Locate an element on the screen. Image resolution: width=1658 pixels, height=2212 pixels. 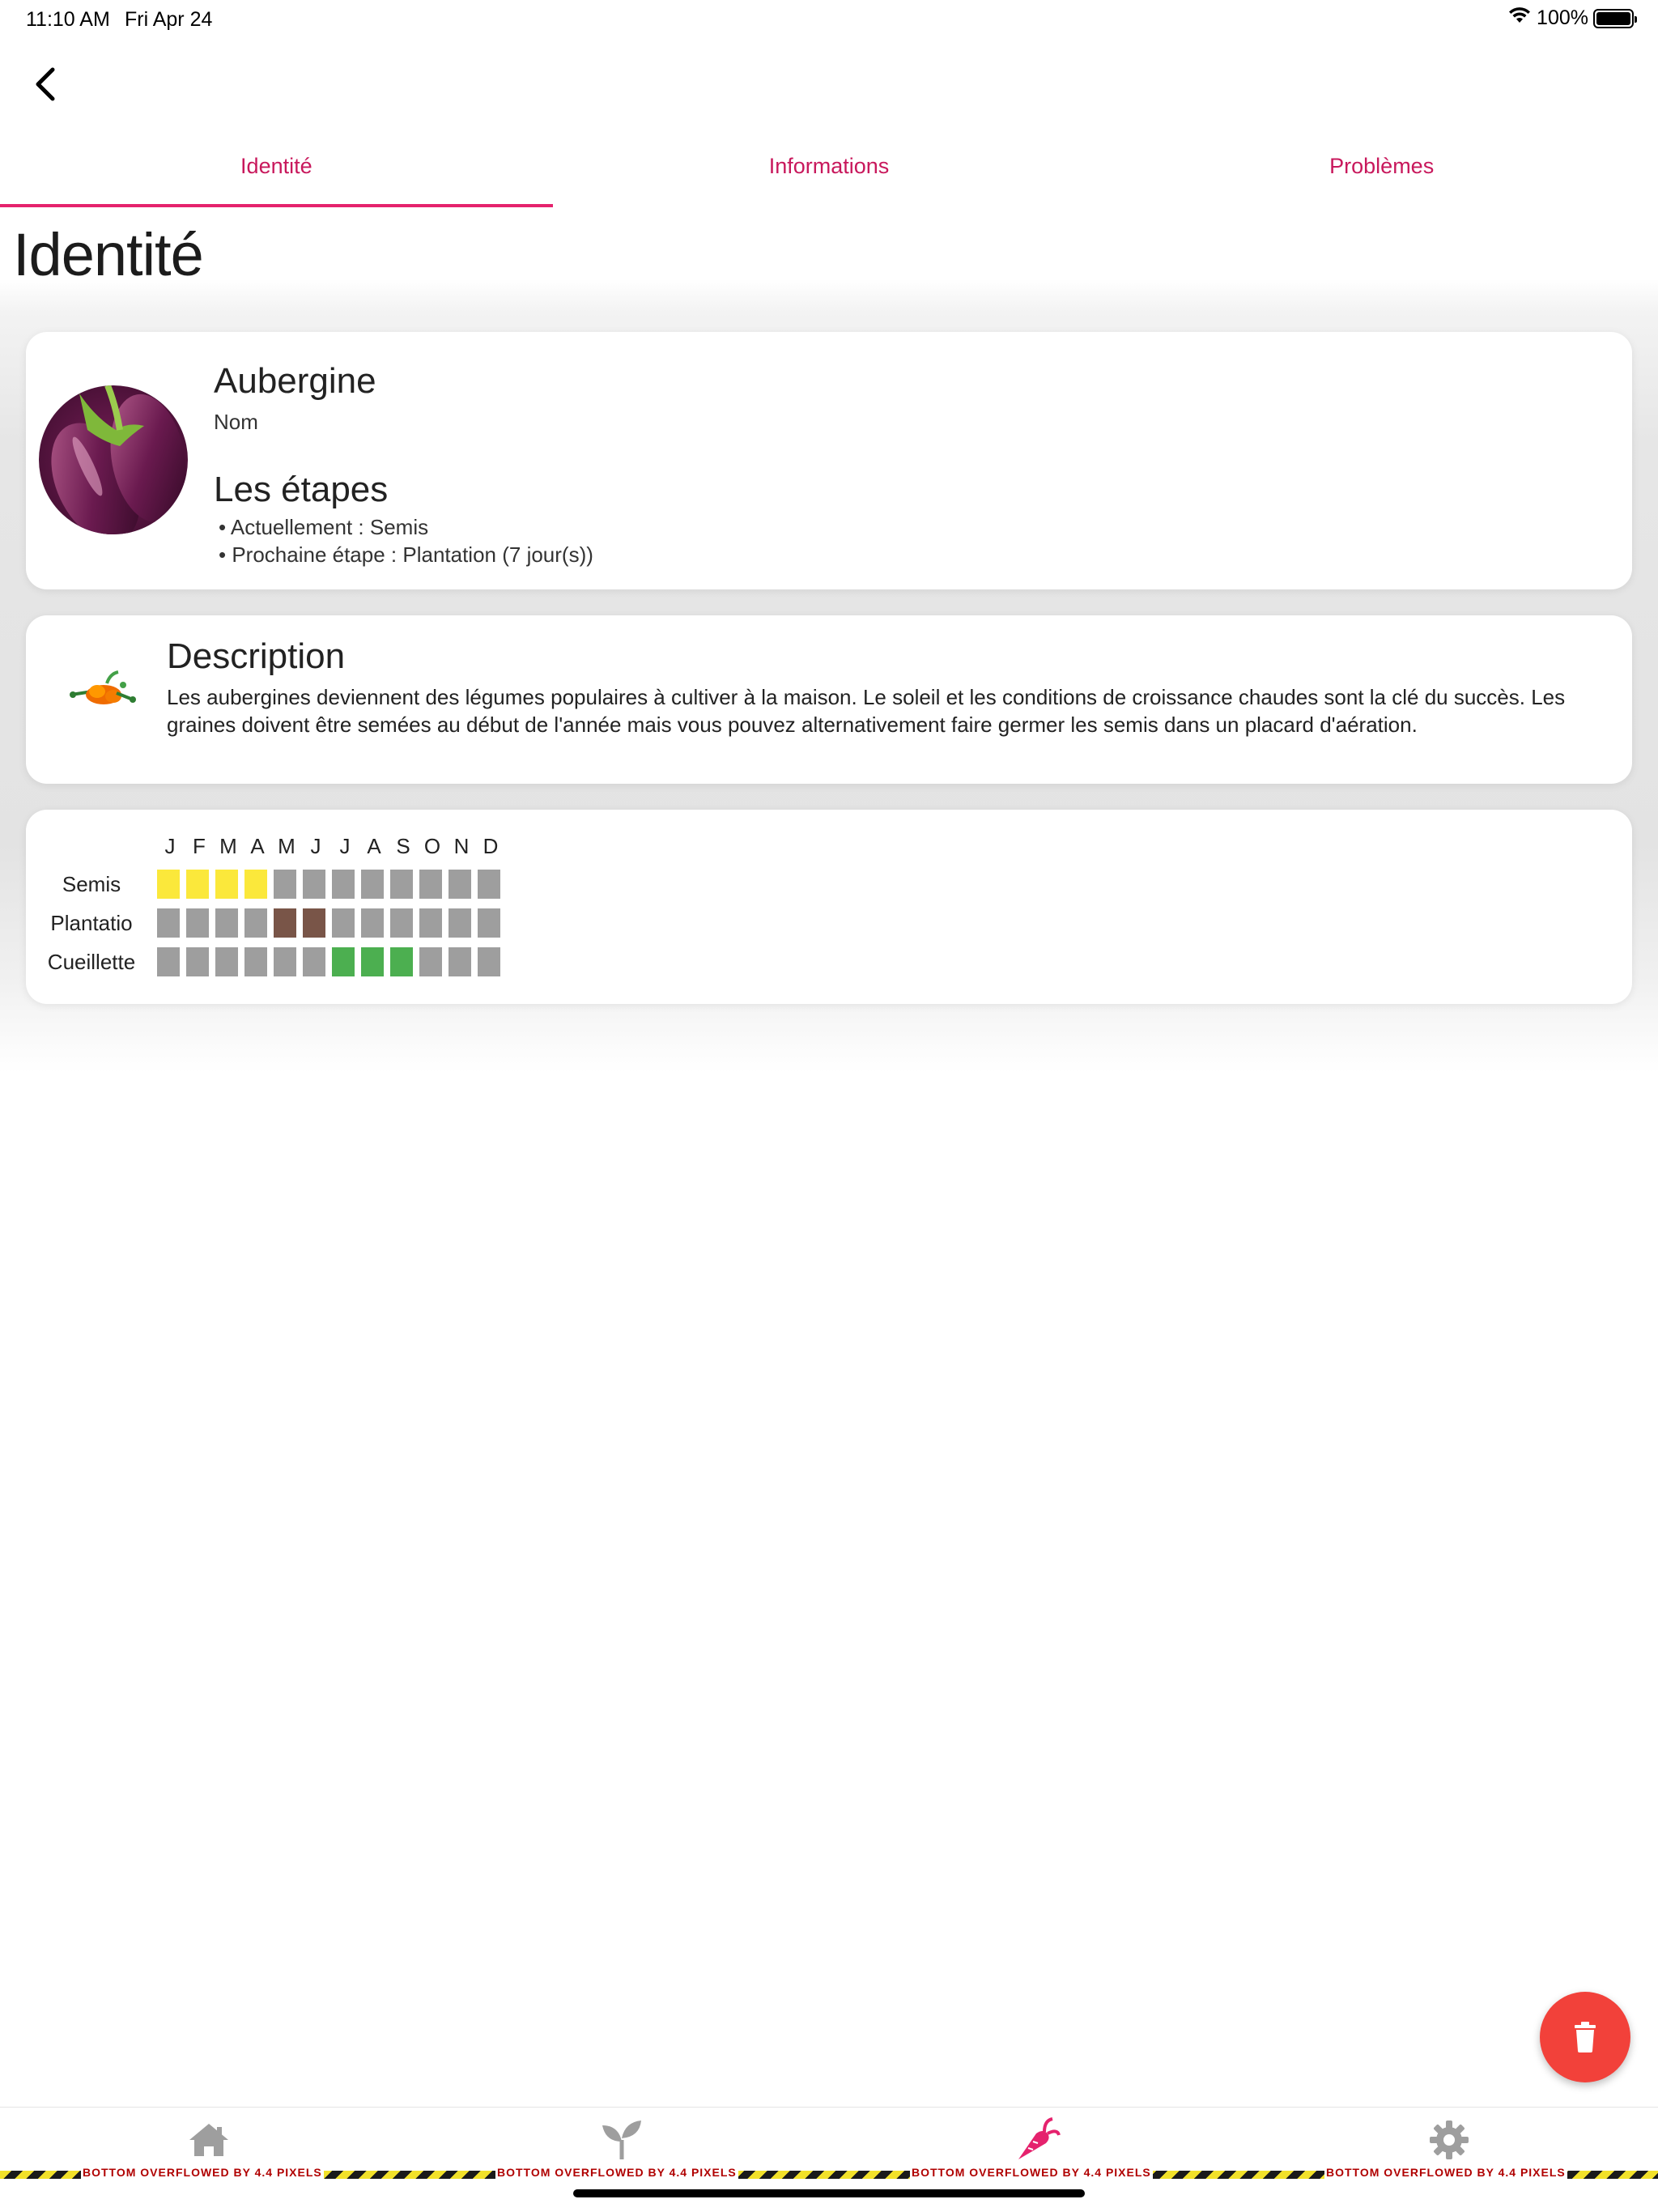
calendar-row-plantation: Plantatio is located at coordinates (263, 923).